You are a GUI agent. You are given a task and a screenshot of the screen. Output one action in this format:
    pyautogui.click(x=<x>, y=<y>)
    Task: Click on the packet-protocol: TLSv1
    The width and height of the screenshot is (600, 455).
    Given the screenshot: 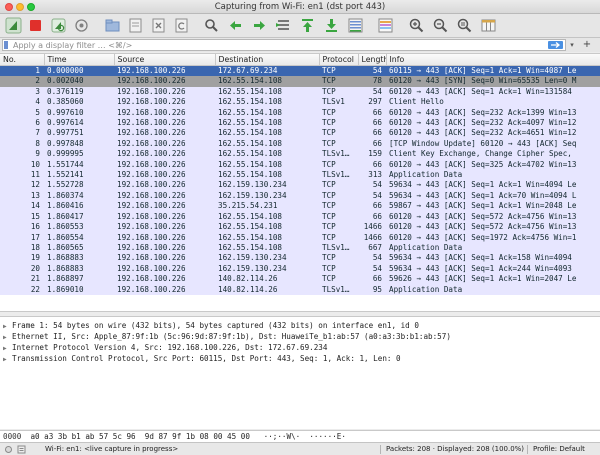 What is the action you would take?
    pyautogui.click(x=338, y=102)
    